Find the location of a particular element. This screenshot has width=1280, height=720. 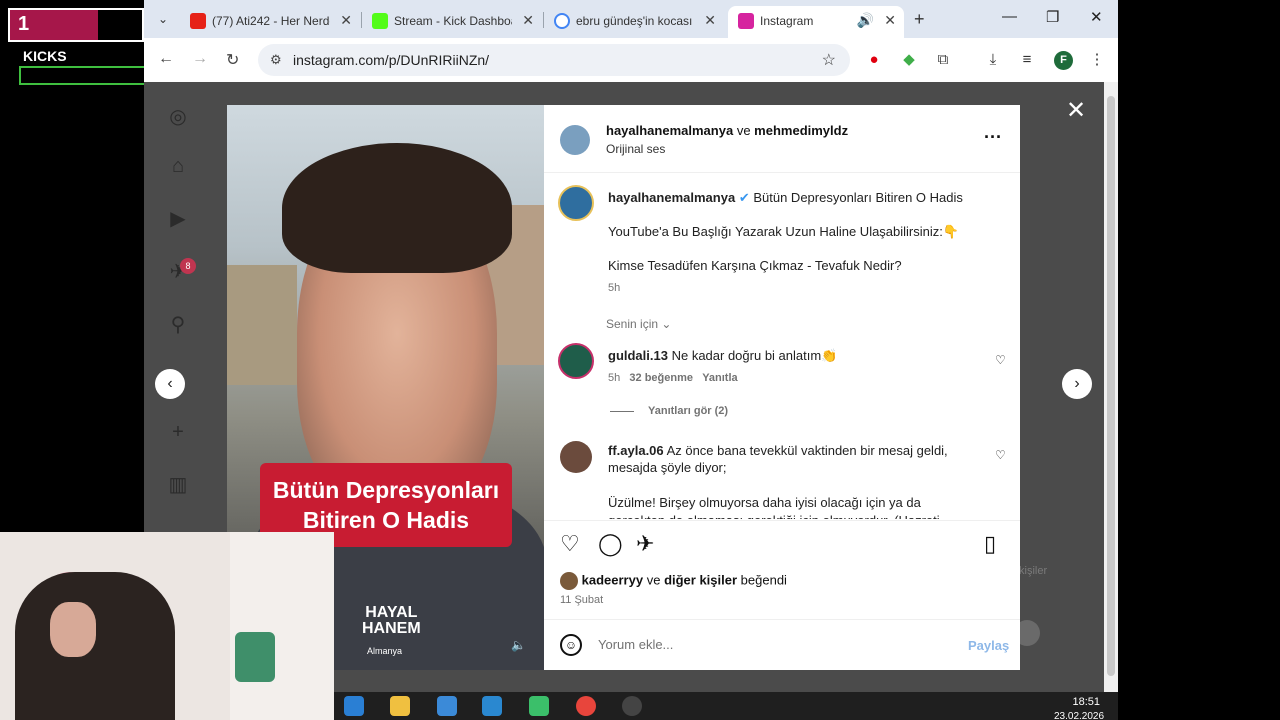

background-building is located at coordinates (262, 325).